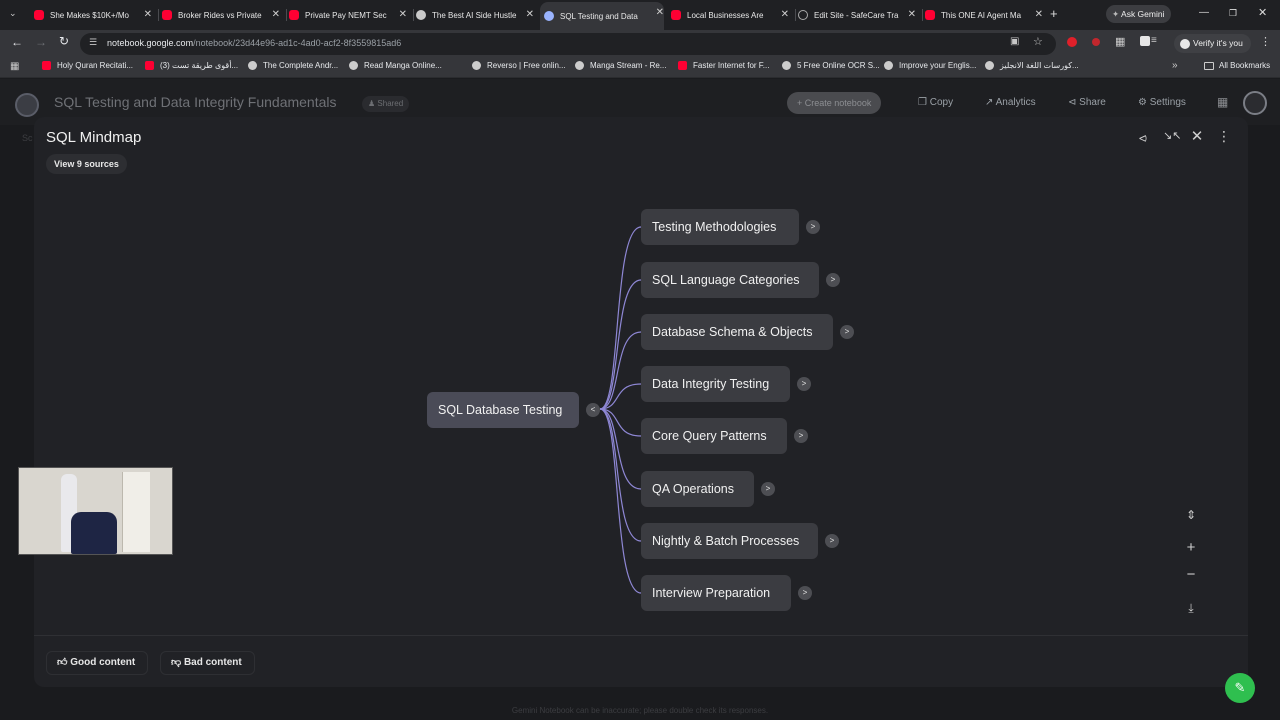 The width and height of the screenshot is (1280, 720). I want to click on notebook-logo-icon, so click(27, 105).